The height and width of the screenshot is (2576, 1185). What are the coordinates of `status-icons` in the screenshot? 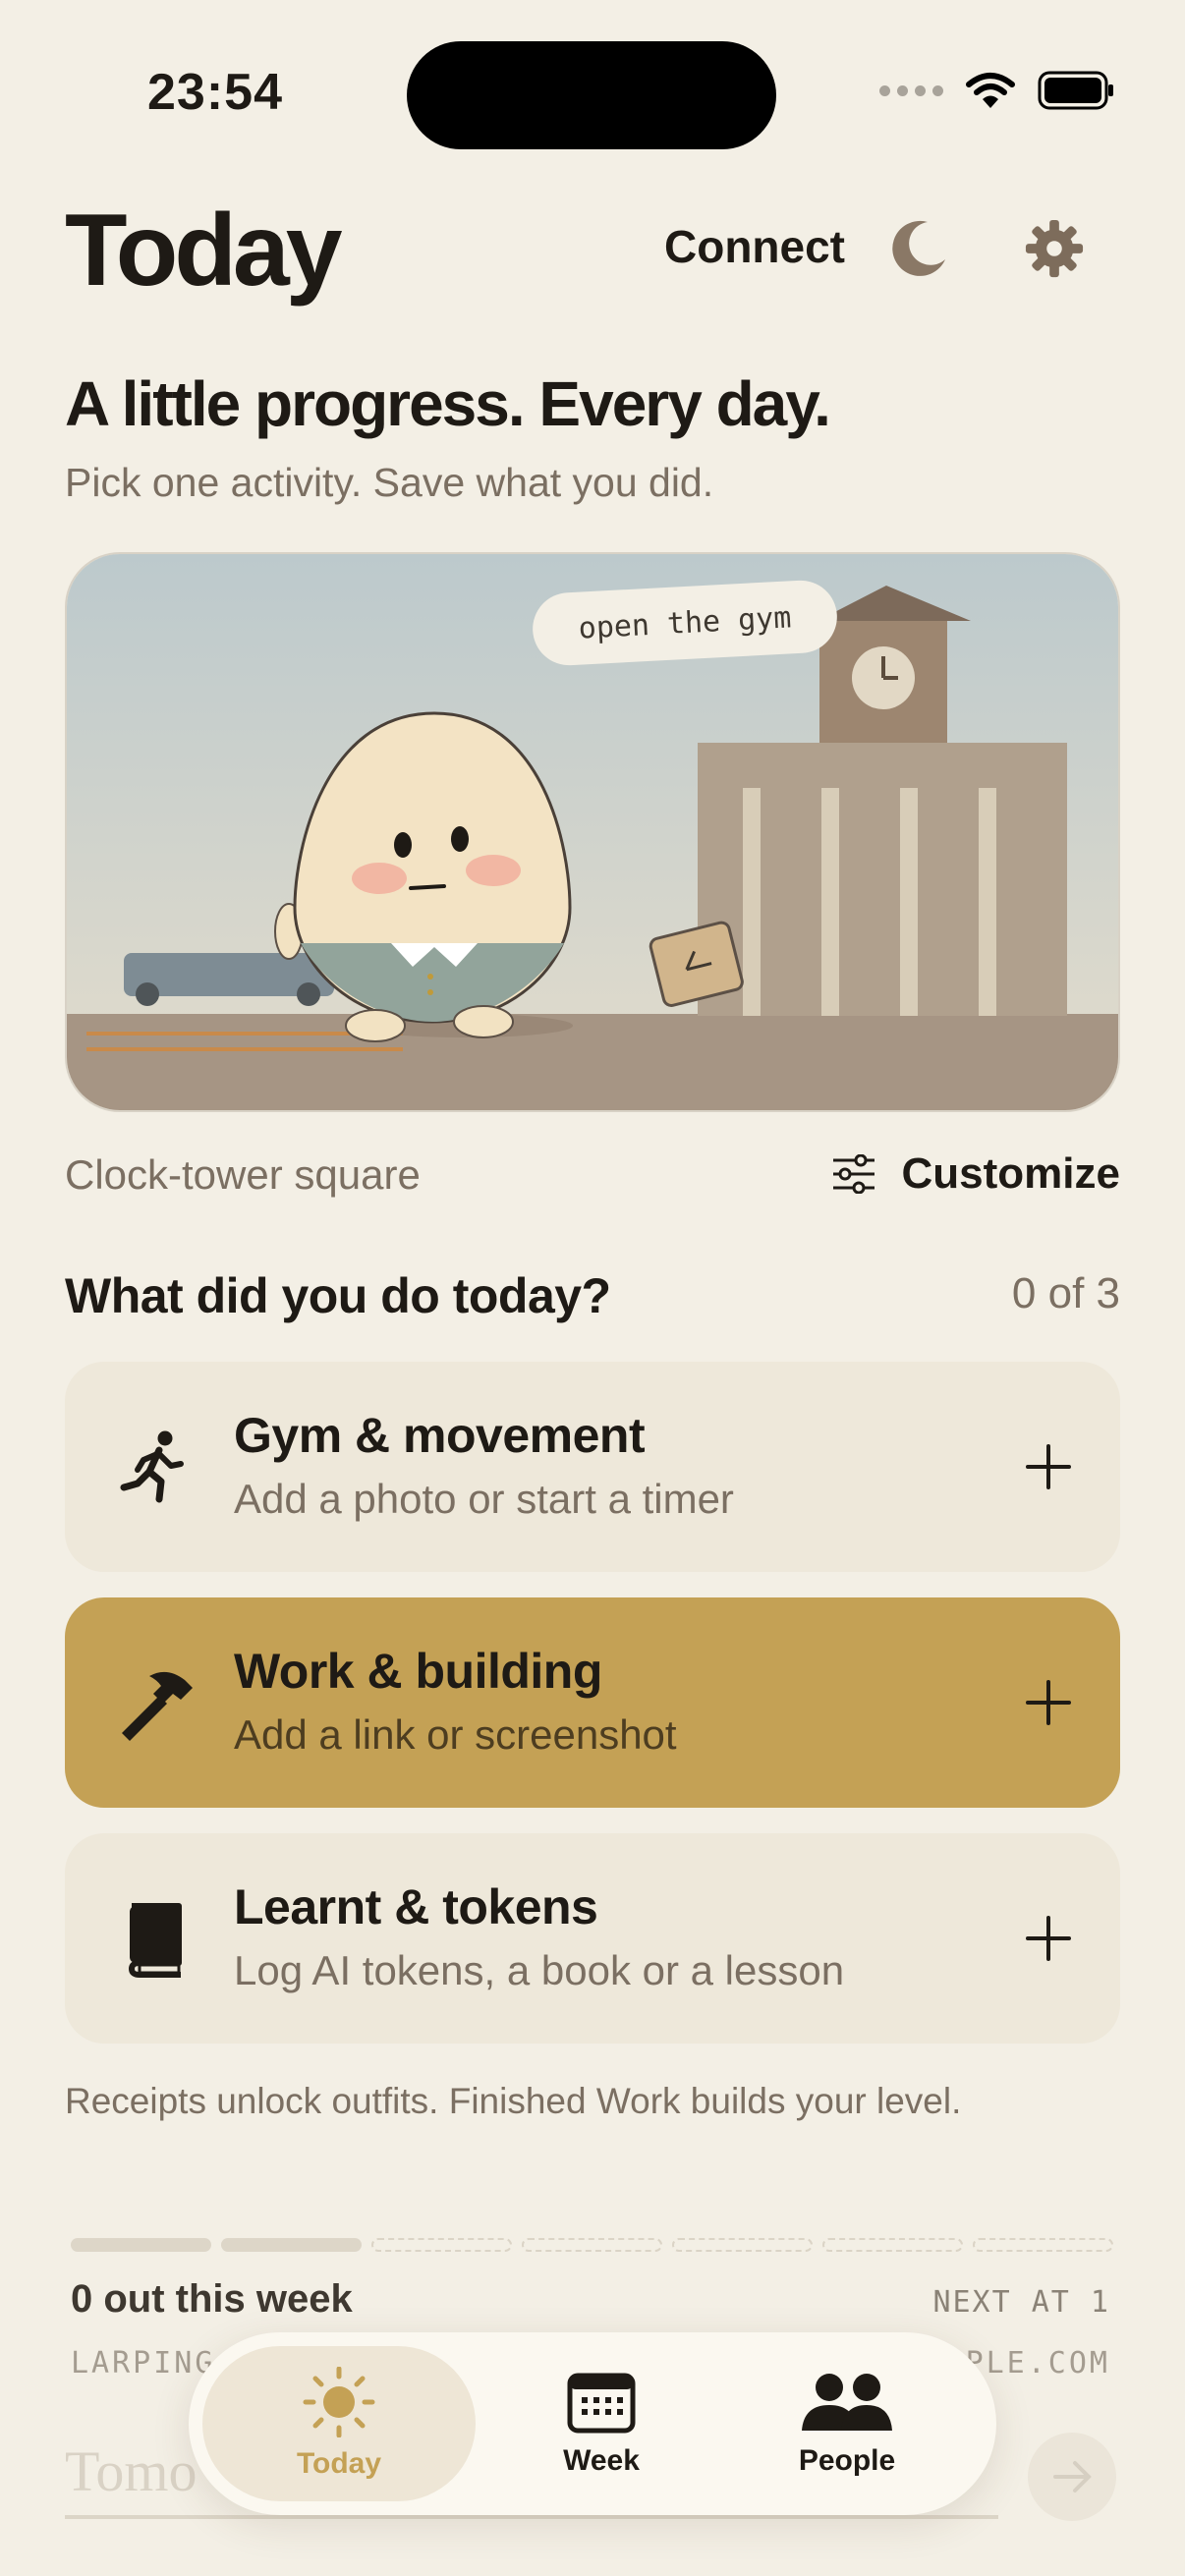 It's located at (998, 90).